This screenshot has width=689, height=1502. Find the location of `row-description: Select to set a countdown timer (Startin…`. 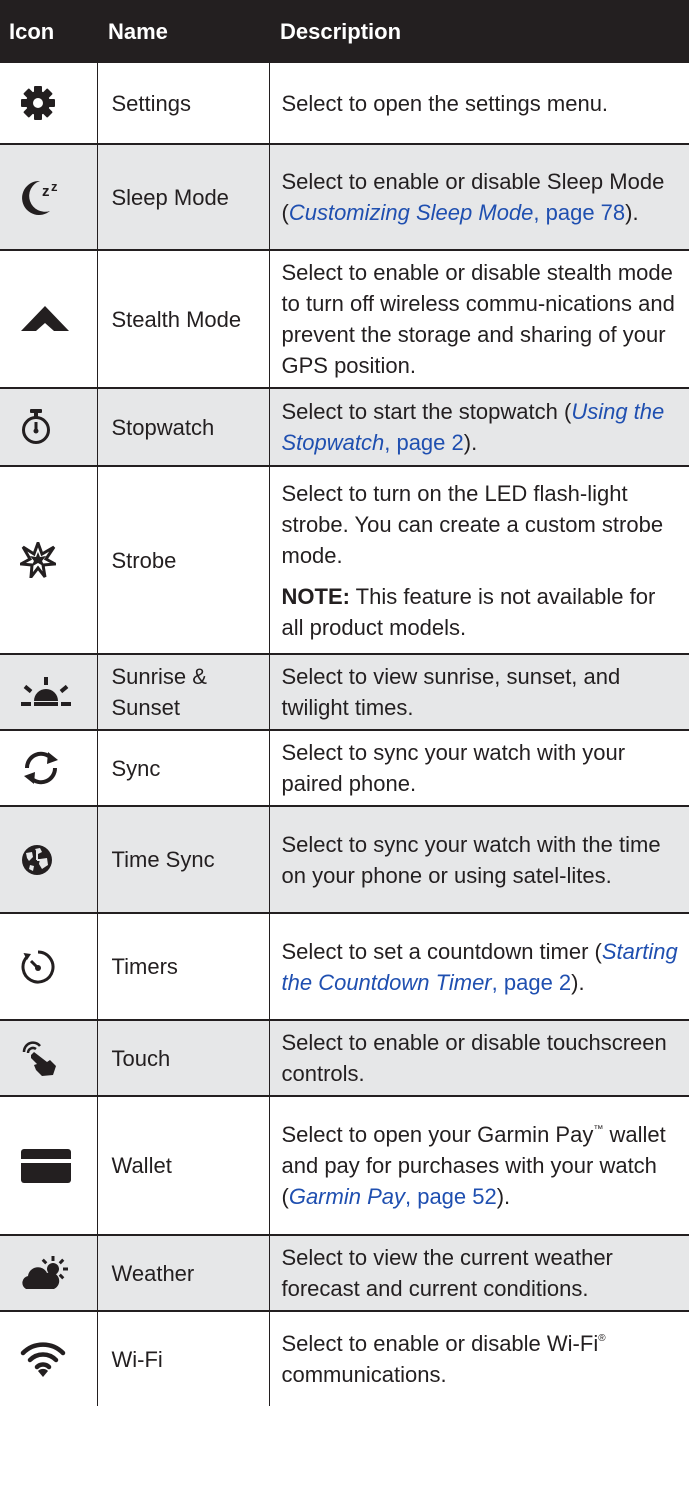

row-description: Select to set a countdown timer (Startin… is located at coordinates (478, 966).